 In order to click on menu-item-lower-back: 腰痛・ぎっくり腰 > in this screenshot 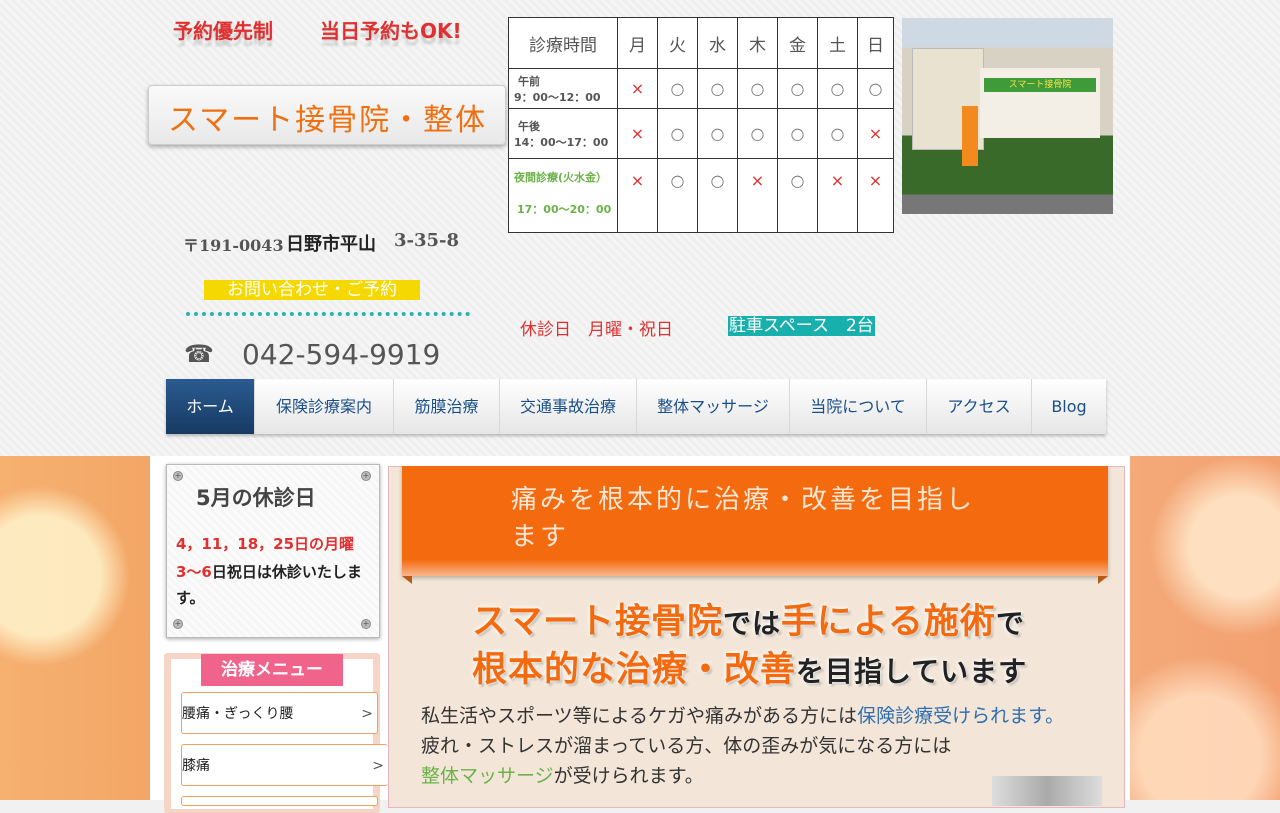, I will do `click(279, 713)`.